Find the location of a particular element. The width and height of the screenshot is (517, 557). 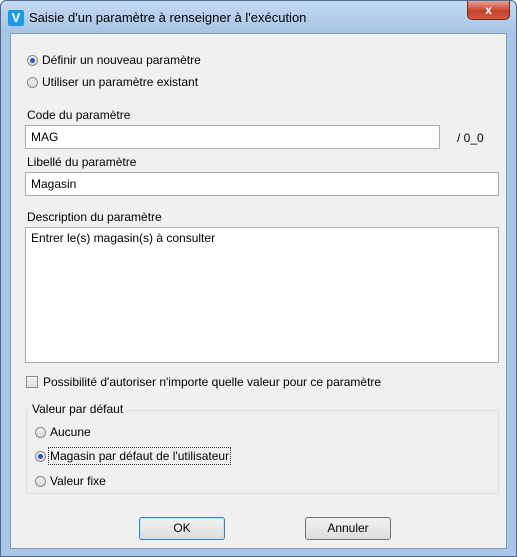

radio-default-user-store-label: Magasin par défaut de l'utilisateur is located at coordinates (139, 456).